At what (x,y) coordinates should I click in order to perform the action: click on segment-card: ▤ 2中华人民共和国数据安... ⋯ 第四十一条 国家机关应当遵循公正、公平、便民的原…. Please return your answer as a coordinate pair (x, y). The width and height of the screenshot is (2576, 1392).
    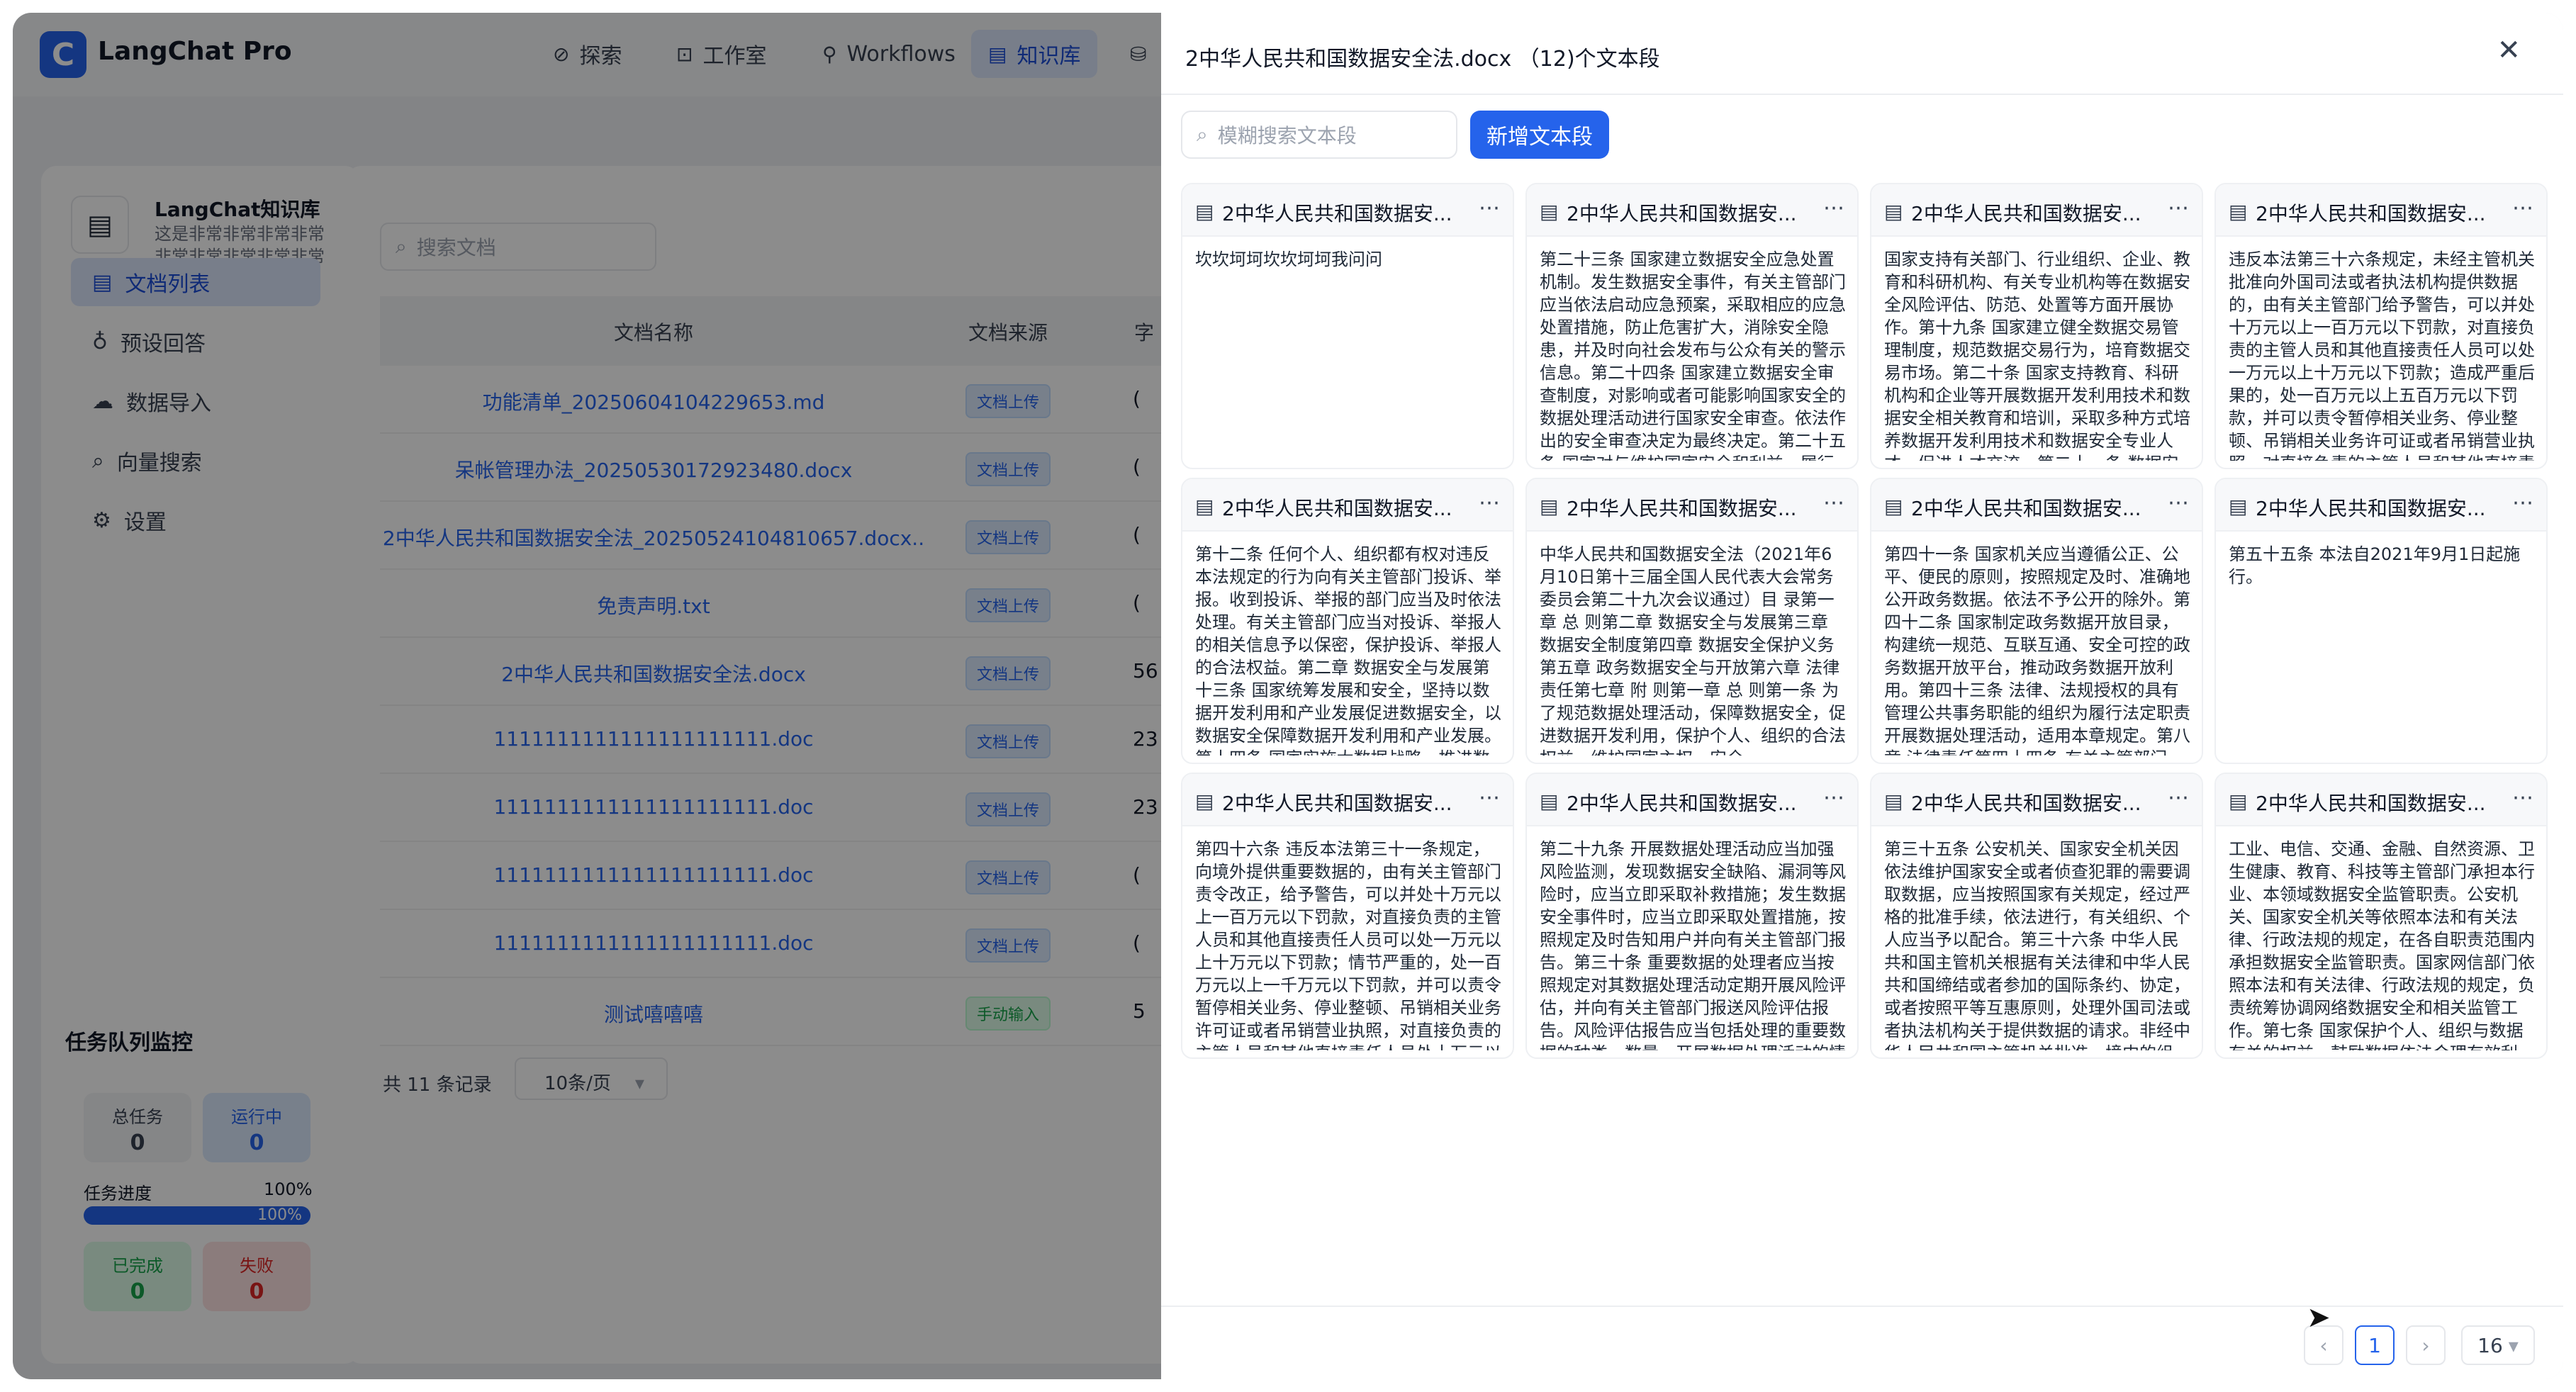
    Looking at the image, I should click on (2037, 621).